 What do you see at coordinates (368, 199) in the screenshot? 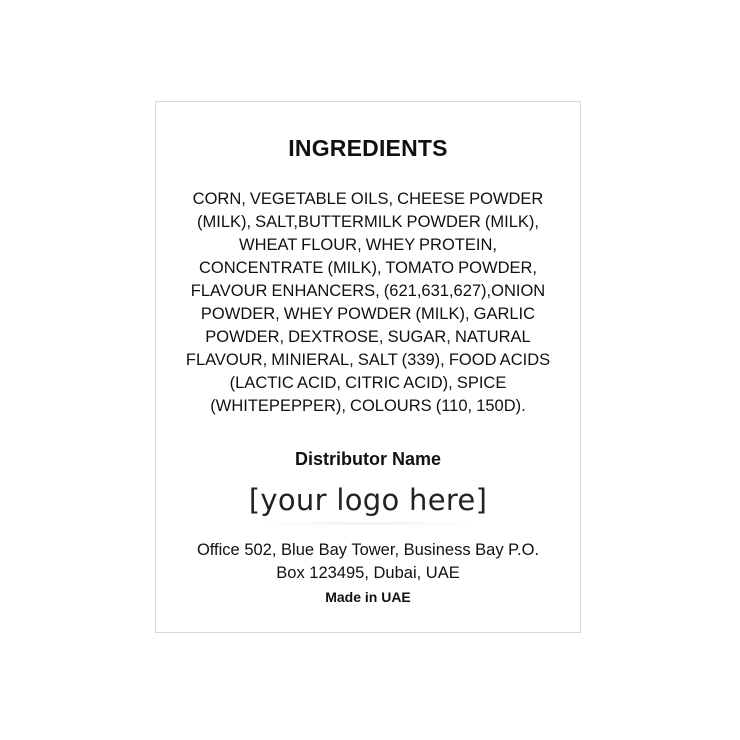
I see `ingredients-line: CORN, VEGETABLE OILS, CHEESE POWDER` at bounding box center [368, 199].